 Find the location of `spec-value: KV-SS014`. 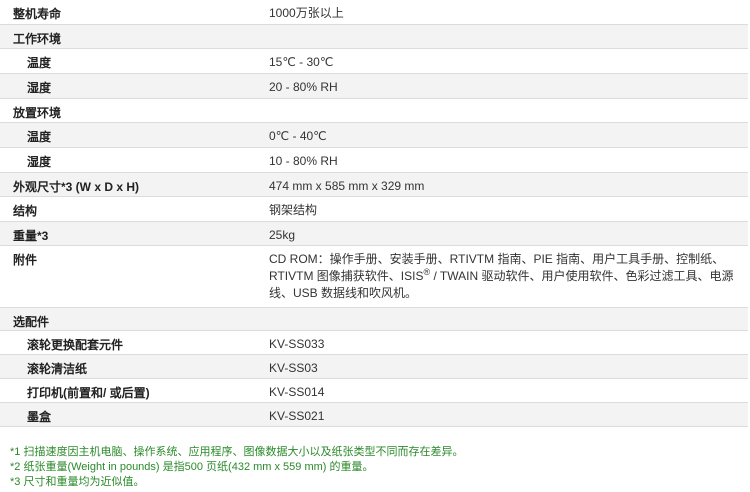

spec-value: KV-SS014 is located at coordinates (297, 392).